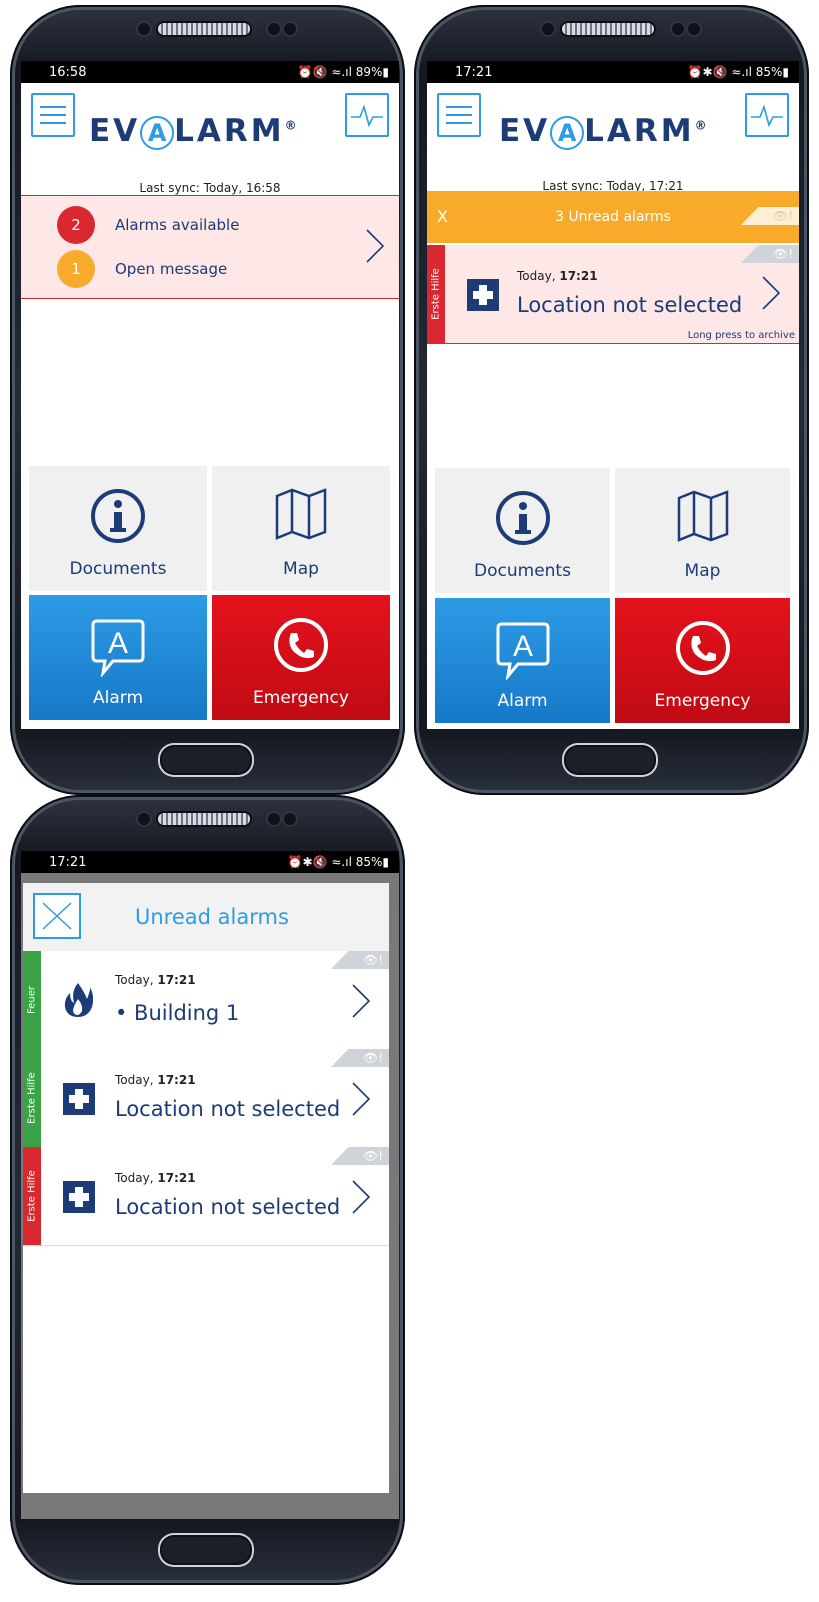  I want to click on modal-title: Unread alarms, so click(212, 917).